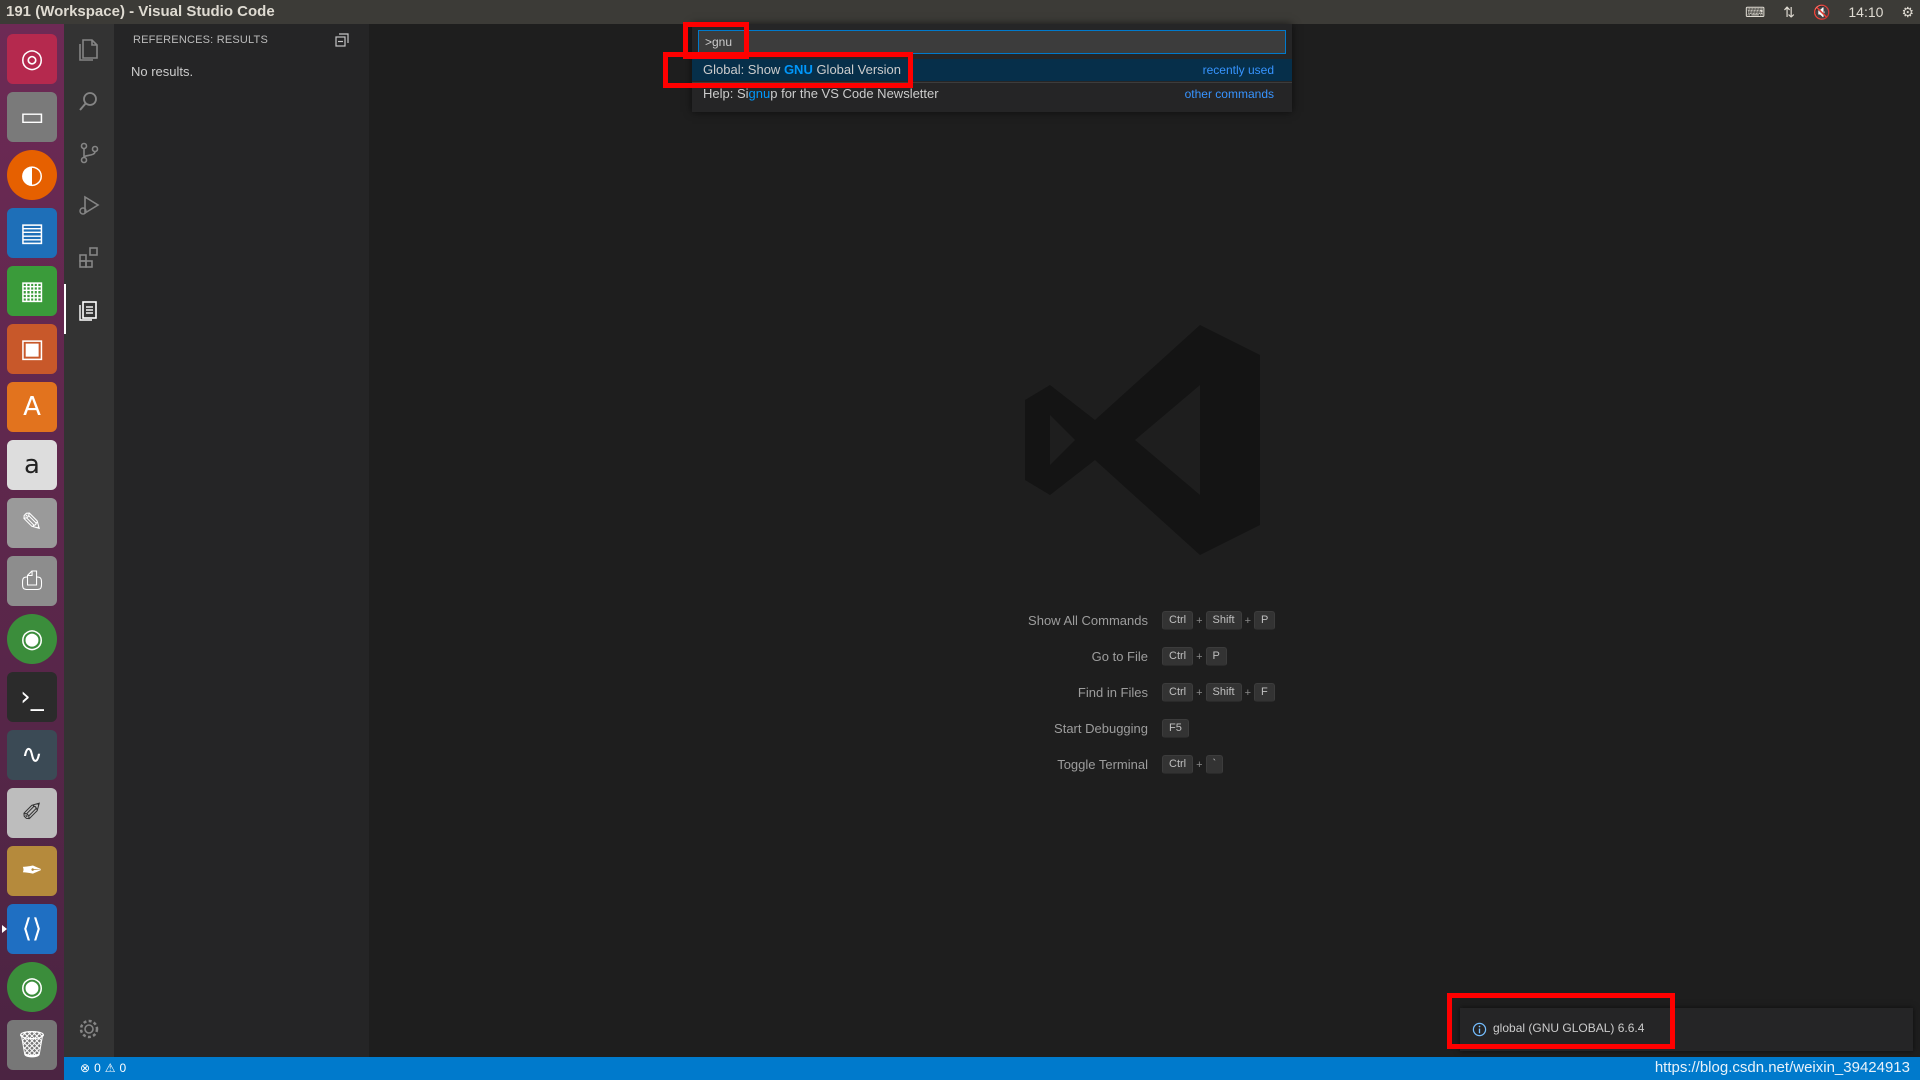  I want to click on recently-used-label: recently used, so click(1238, 70).